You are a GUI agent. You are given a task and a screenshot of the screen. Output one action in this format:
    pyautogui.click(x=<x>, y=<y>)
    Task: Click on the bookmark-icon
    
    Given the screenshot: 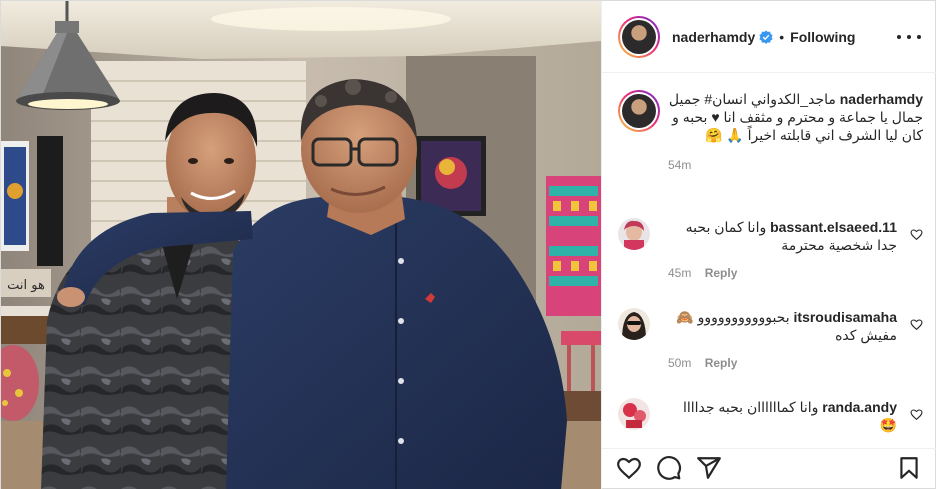 What is the action you would take?
    pyautogui.click(x=909, y=468)
    